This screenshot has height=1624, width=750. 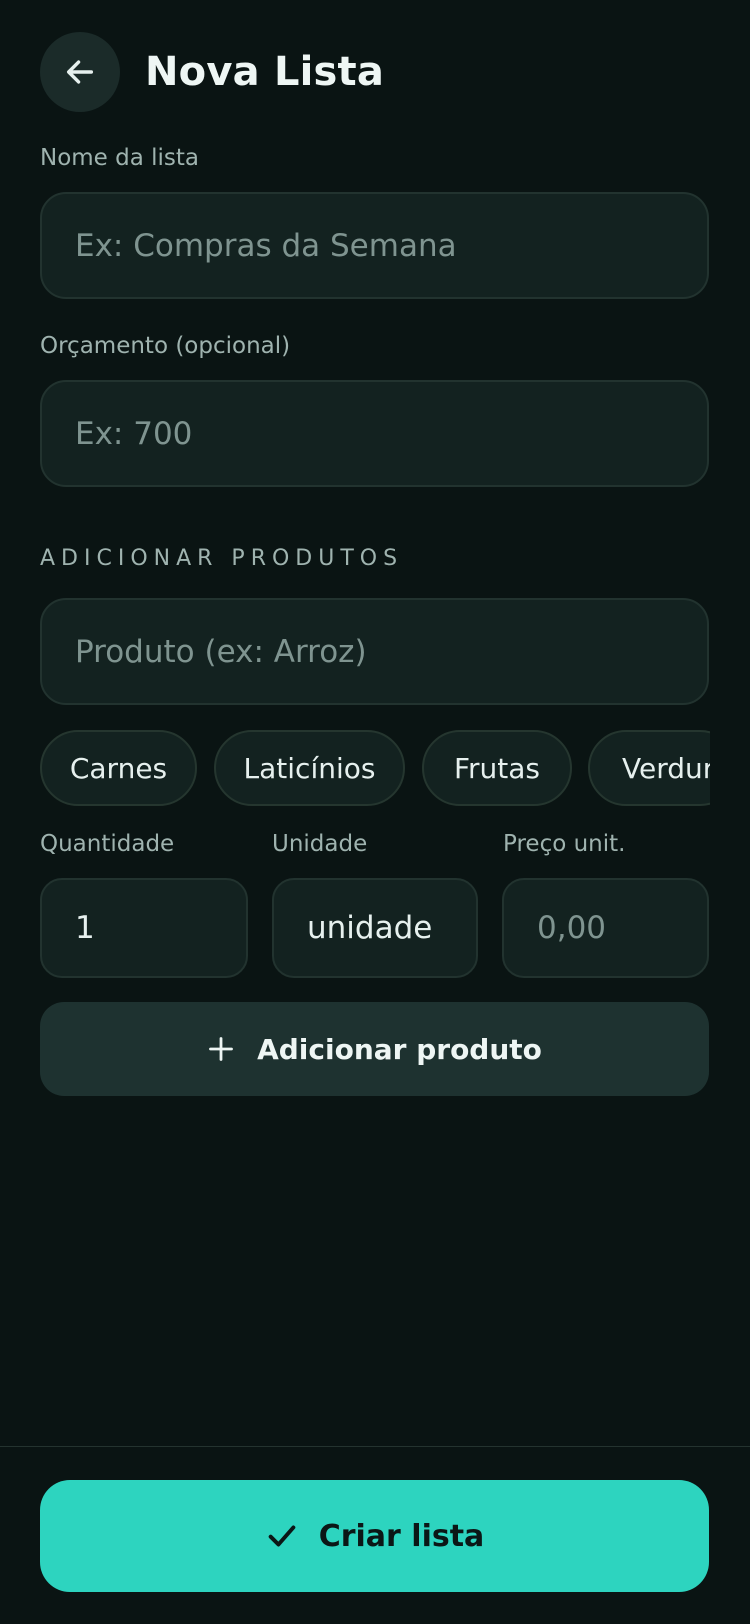 I want to click on quantity-value: 1, so click(x=85, y=928).